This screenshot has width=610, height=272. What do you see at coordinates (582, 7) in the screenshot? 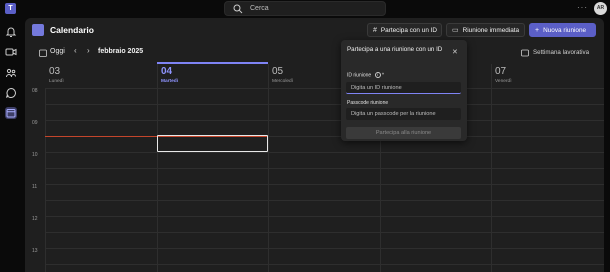
I see `more-options-button: ···` at bounding box center [582, 7].